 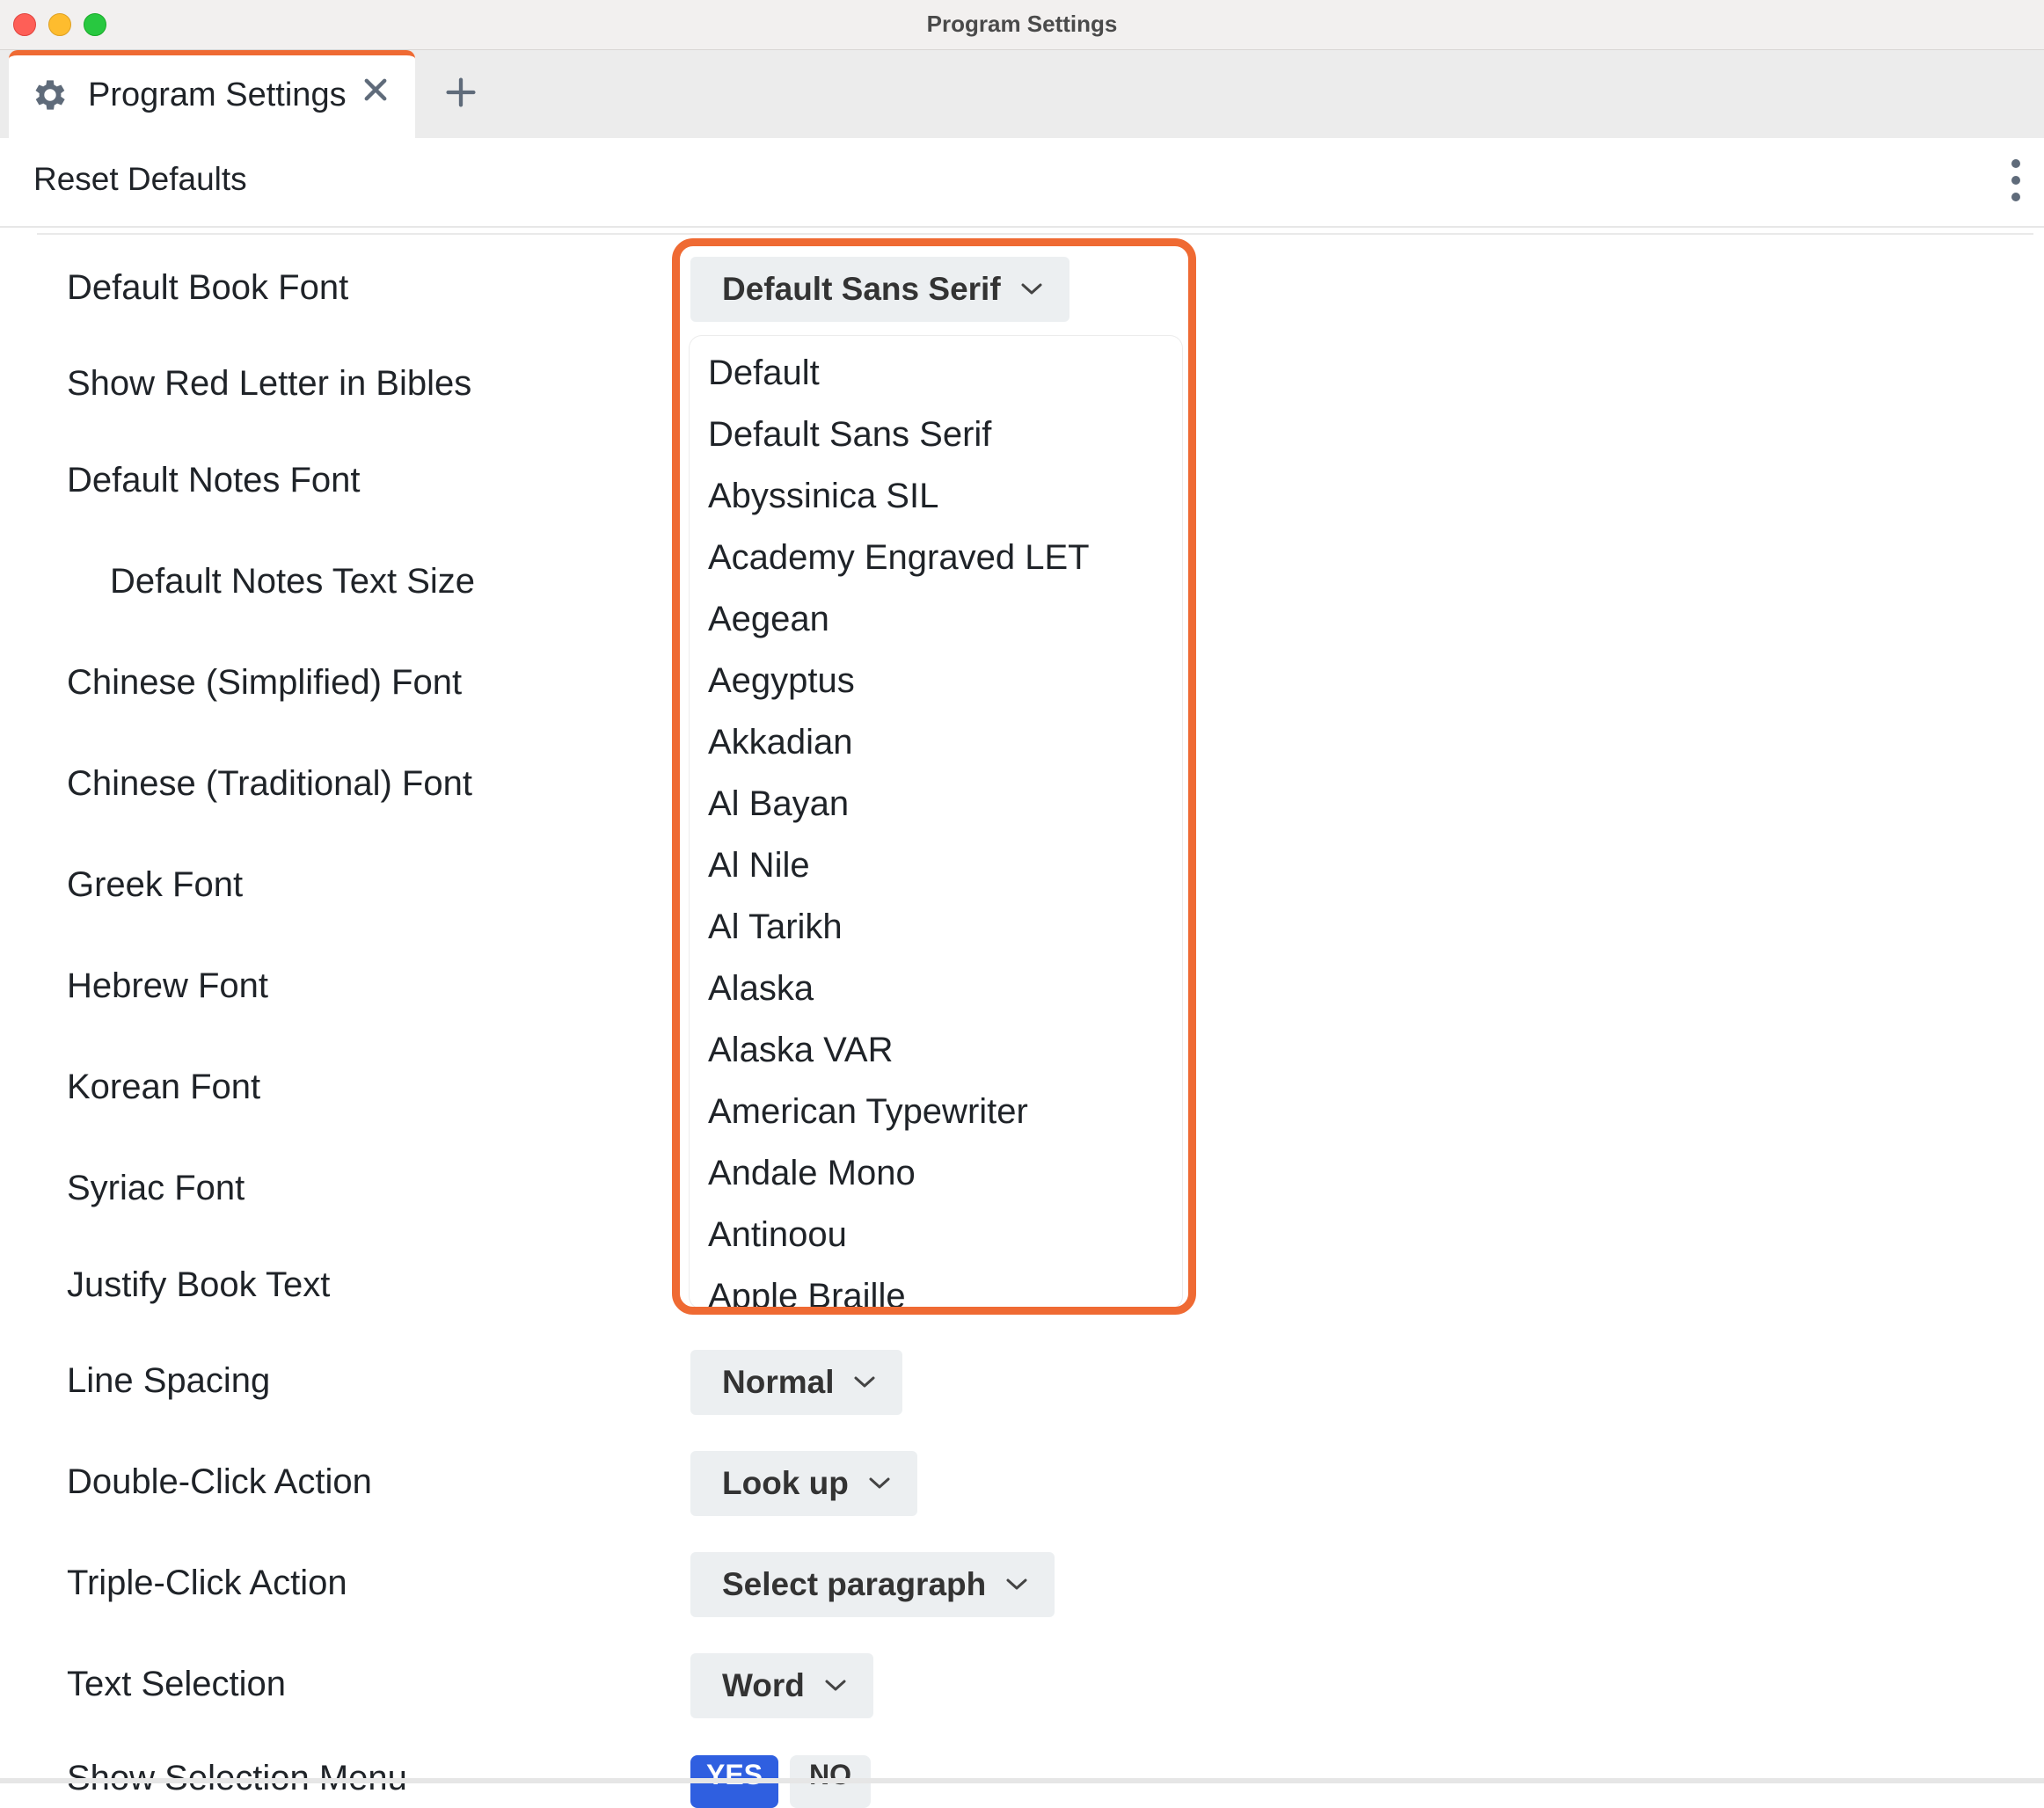 I want to click on setting-label: Default Notes Text Size, so click(x=293, y=581).